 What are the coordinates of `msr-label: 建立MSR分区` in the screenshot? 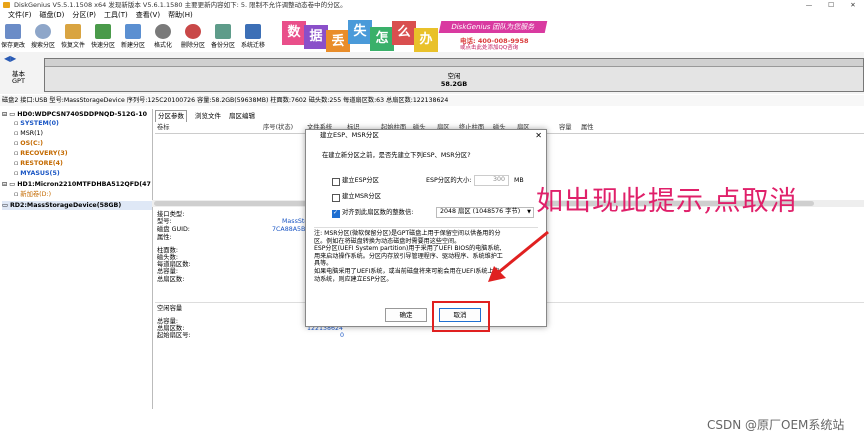 It's located at (361, 196).